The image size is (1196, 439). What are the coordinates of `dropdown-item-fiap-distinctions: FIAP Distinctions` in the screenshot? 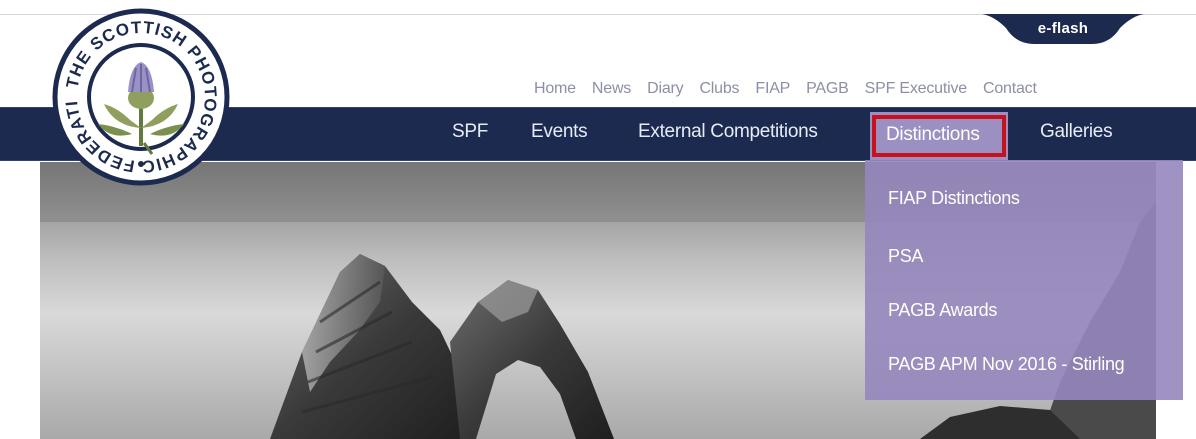 It's located at (954, 198).